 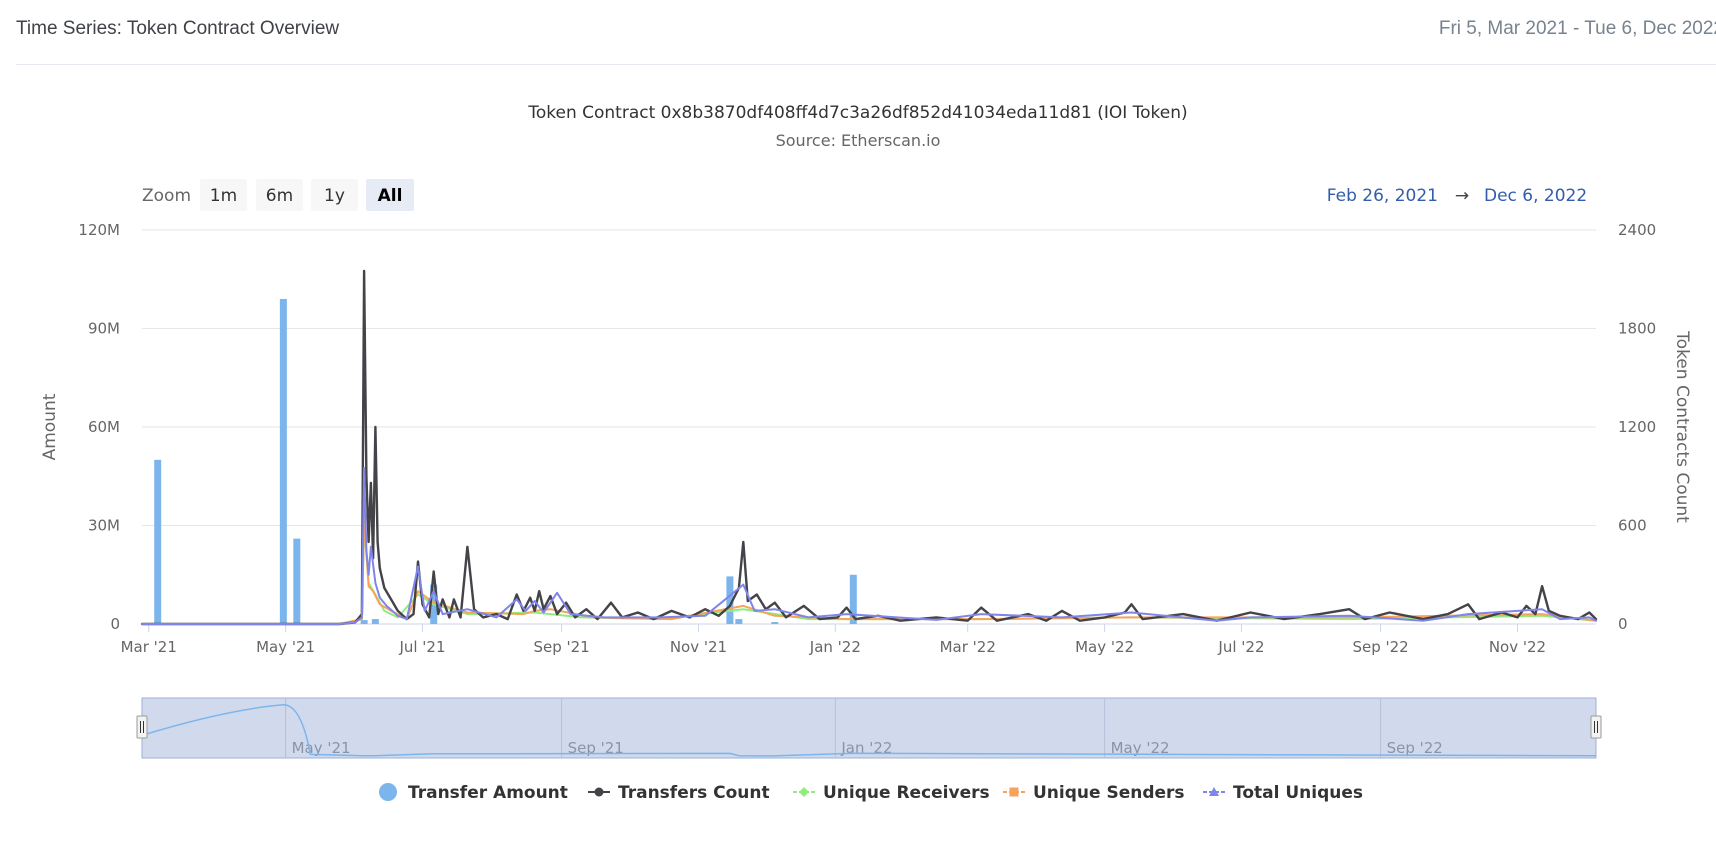 I want to click on navigator: May '21 Sep '21 Jan '22 May '22 Sep '22, so click(x=869, y=728).